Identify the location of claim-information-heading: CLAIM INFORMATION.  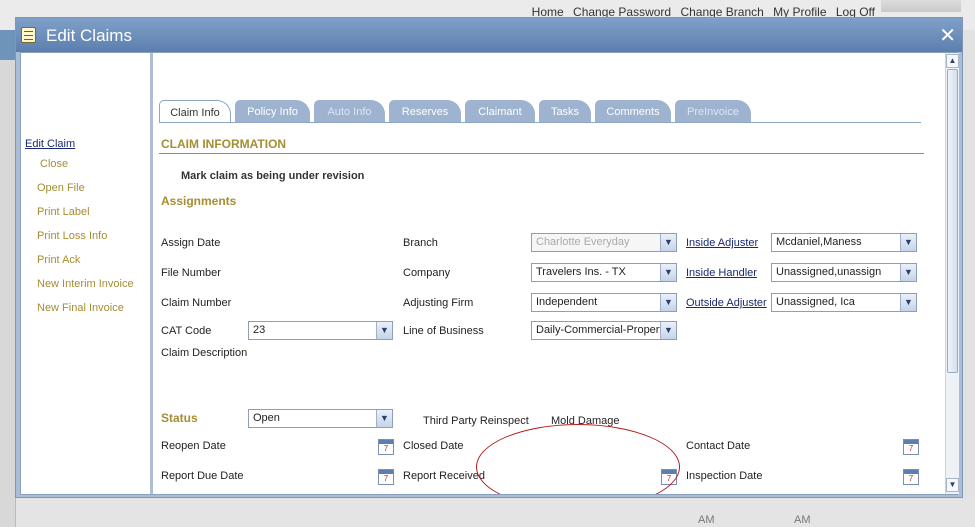
(224, 144).